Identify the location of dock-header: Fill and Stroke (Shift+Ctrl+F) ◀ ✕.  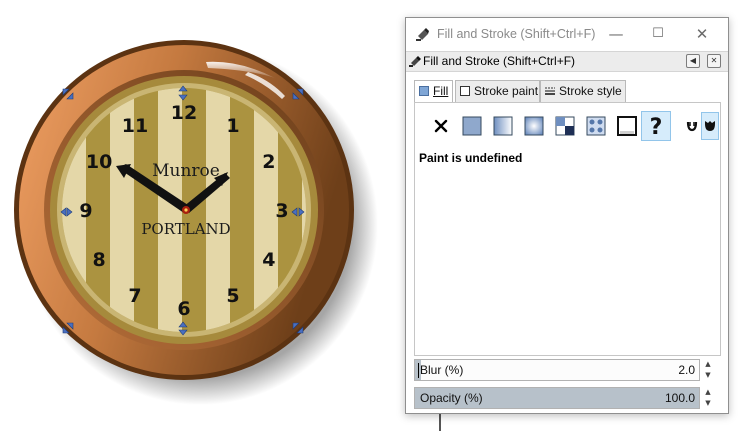
(567, 61).